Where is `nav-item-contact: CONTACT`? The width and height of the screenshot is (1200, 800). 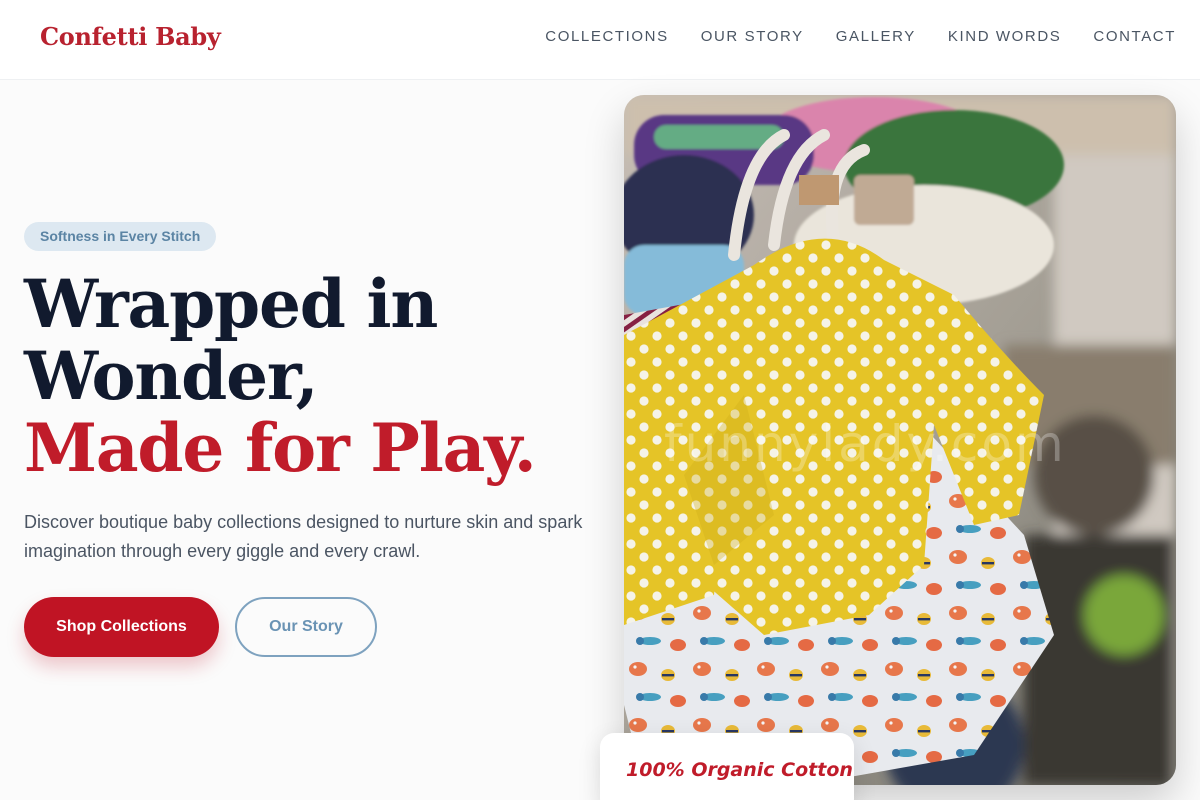
nav-item-contact: CONTACT is located at coordinates (1134, 36).